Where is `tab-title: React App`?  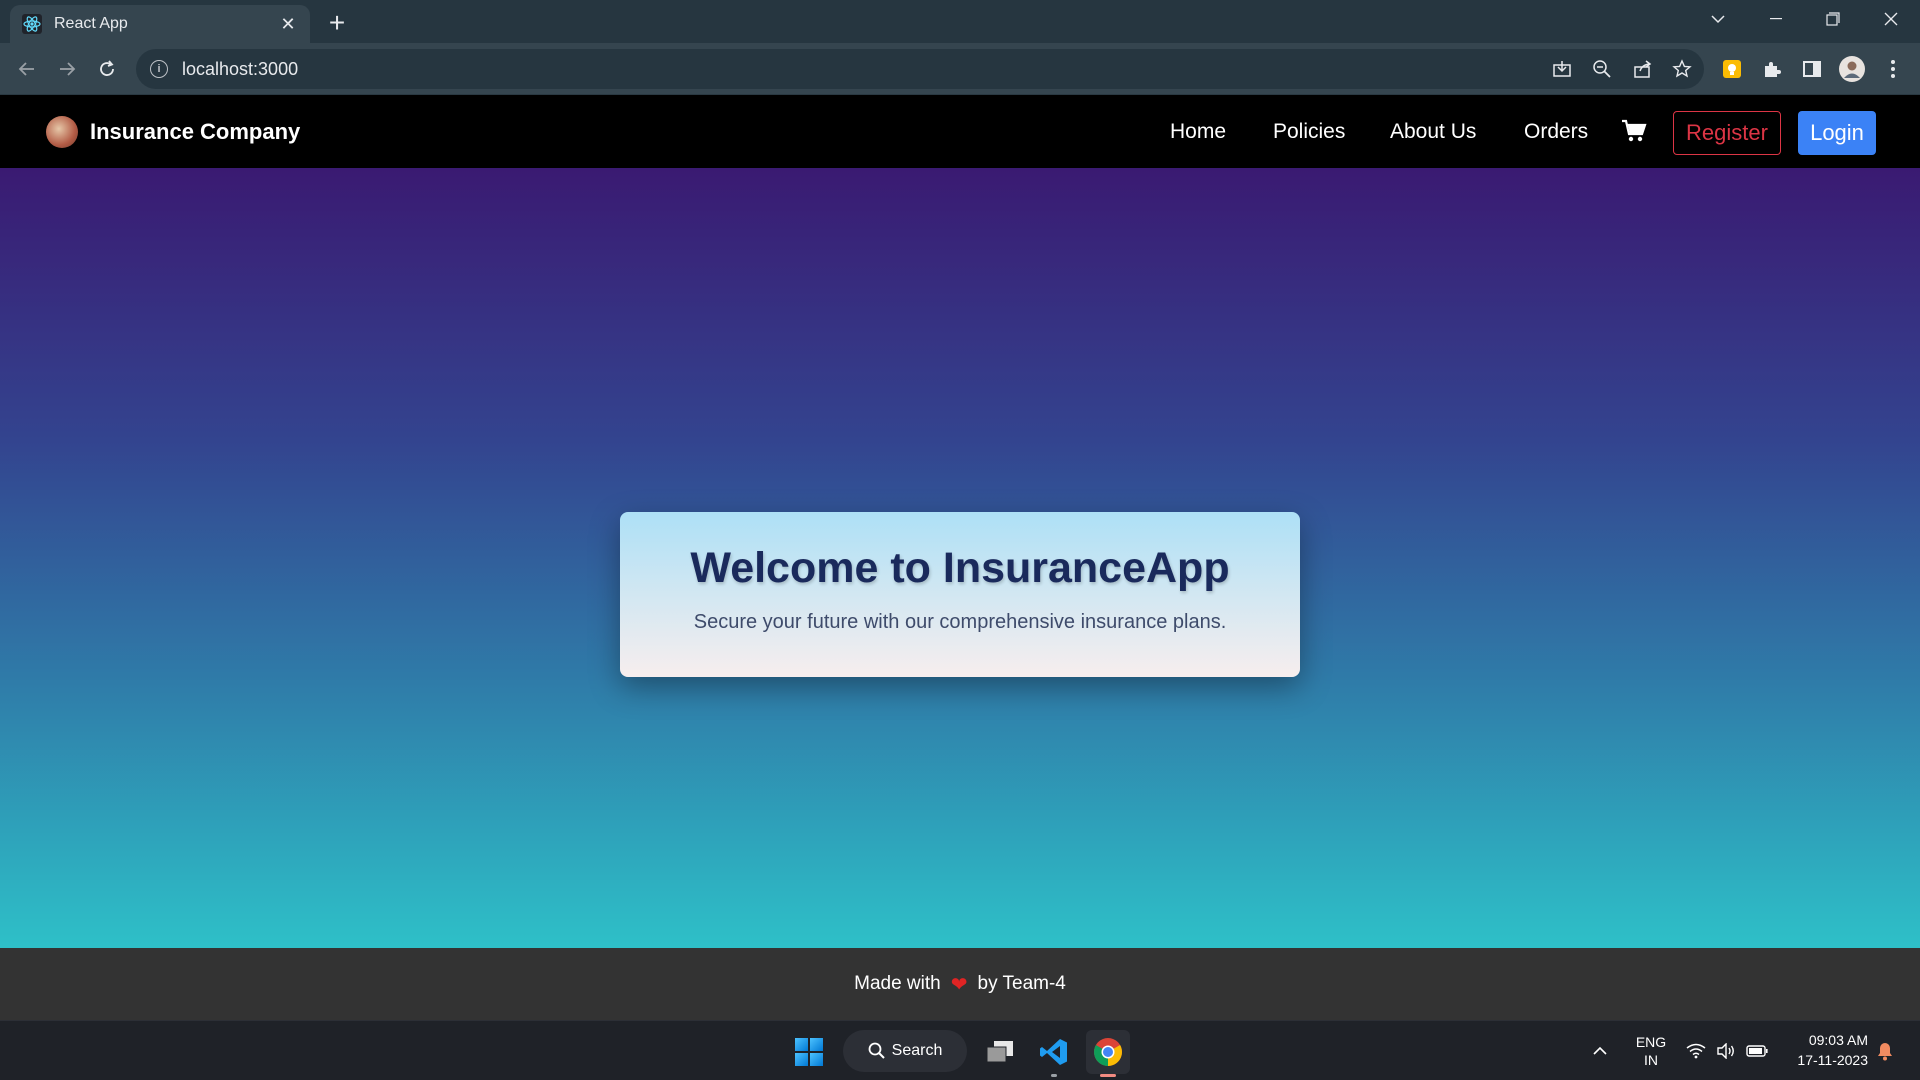 tab-title: React App is located at coordinates (91, 23).